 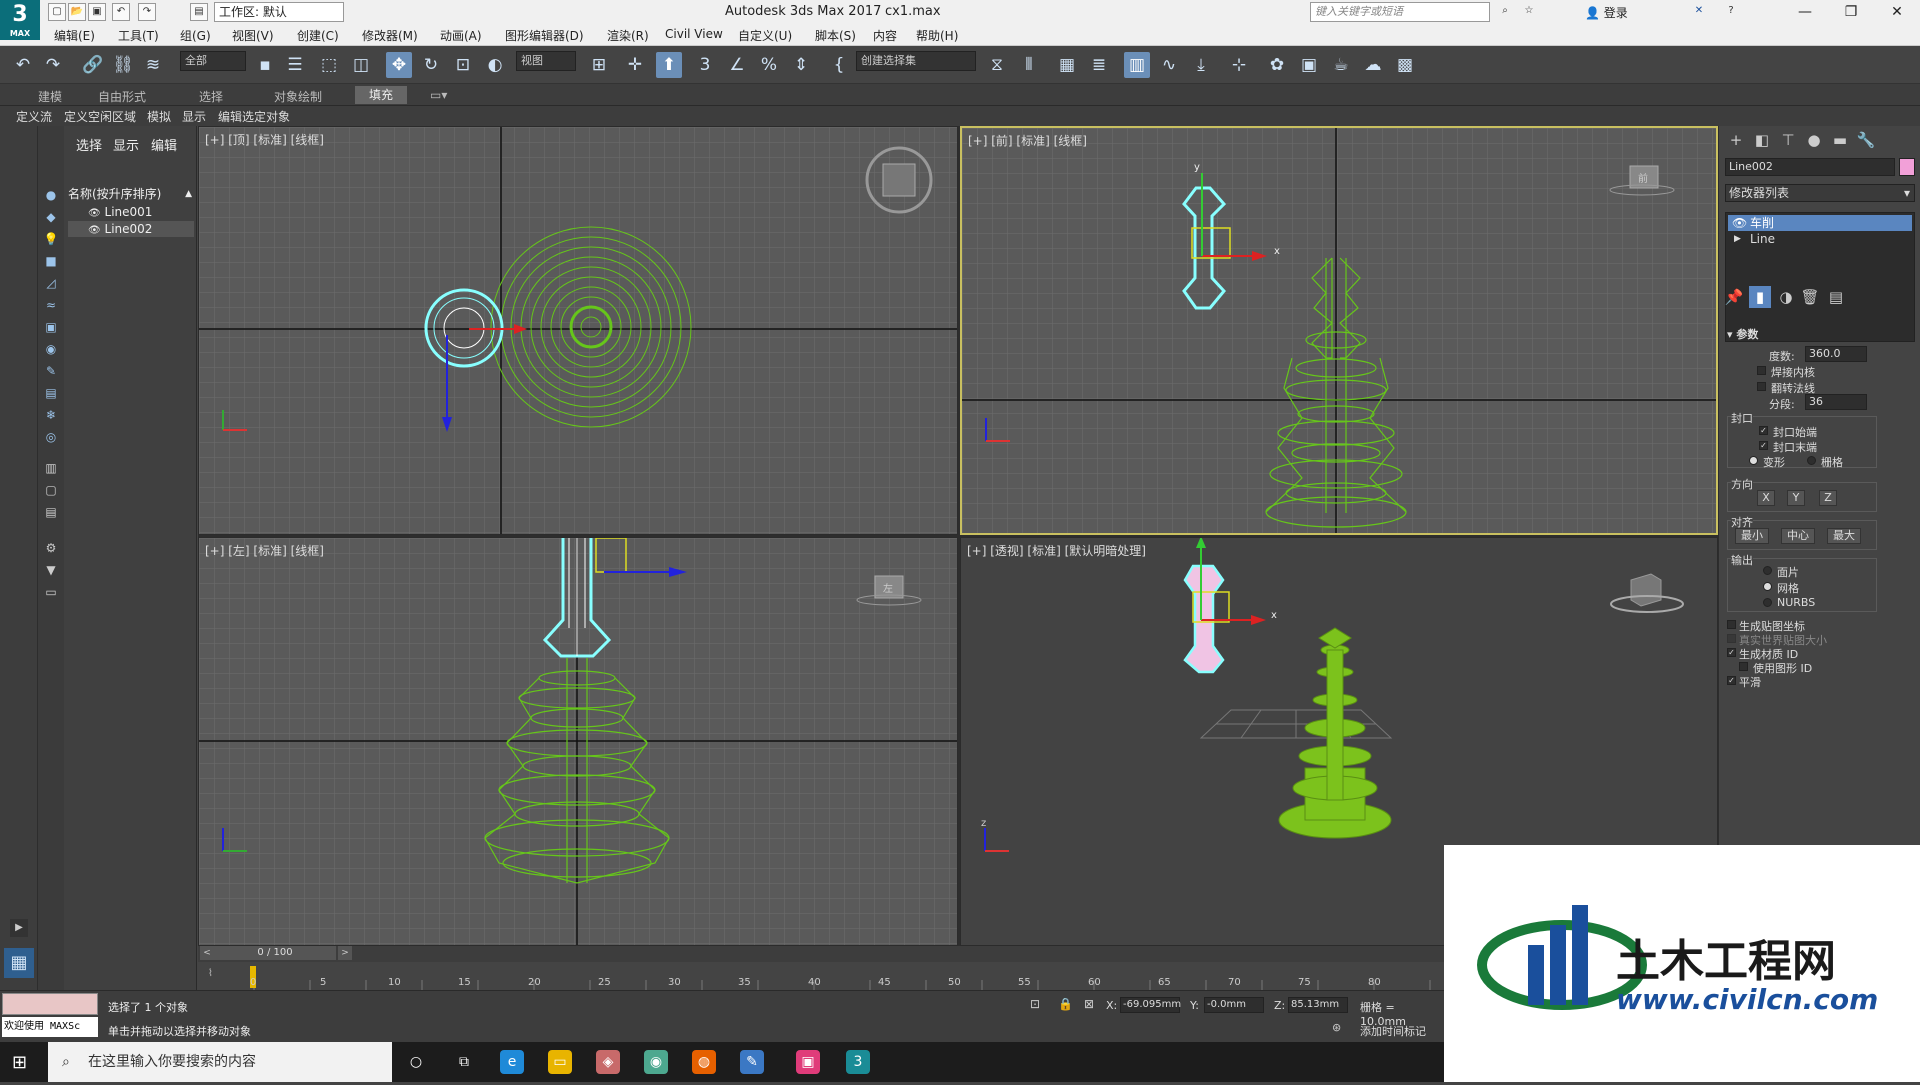 I want to click on cortana-icon: ○, so click(x=416, y=1062).